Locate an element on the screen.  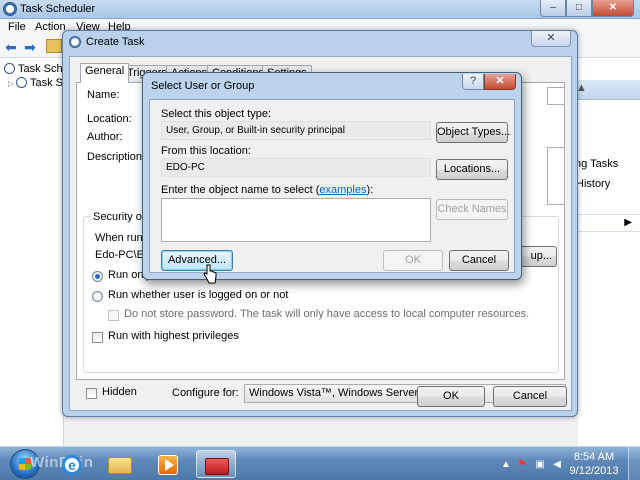
name-label: Name: is located at coordinates (103, 95).